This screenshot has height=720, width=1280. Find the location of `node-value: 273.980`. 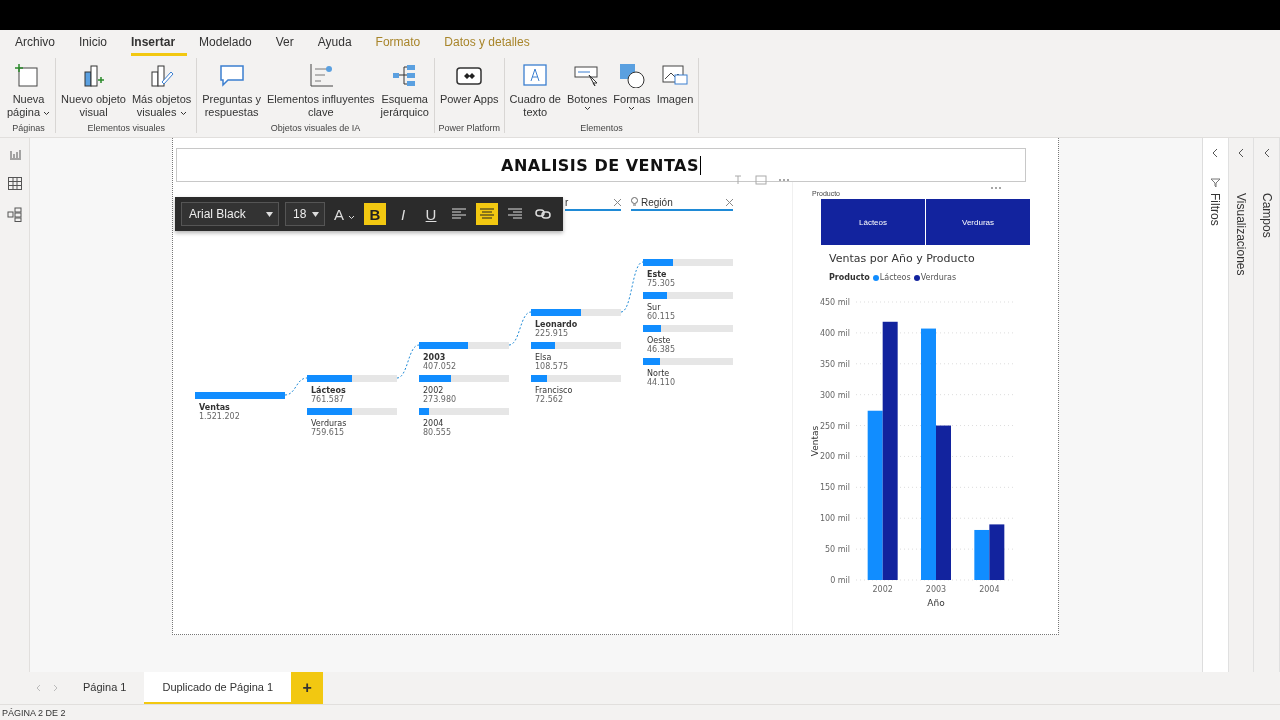

node-value: 273.980 is located at coordinates (440, 399).